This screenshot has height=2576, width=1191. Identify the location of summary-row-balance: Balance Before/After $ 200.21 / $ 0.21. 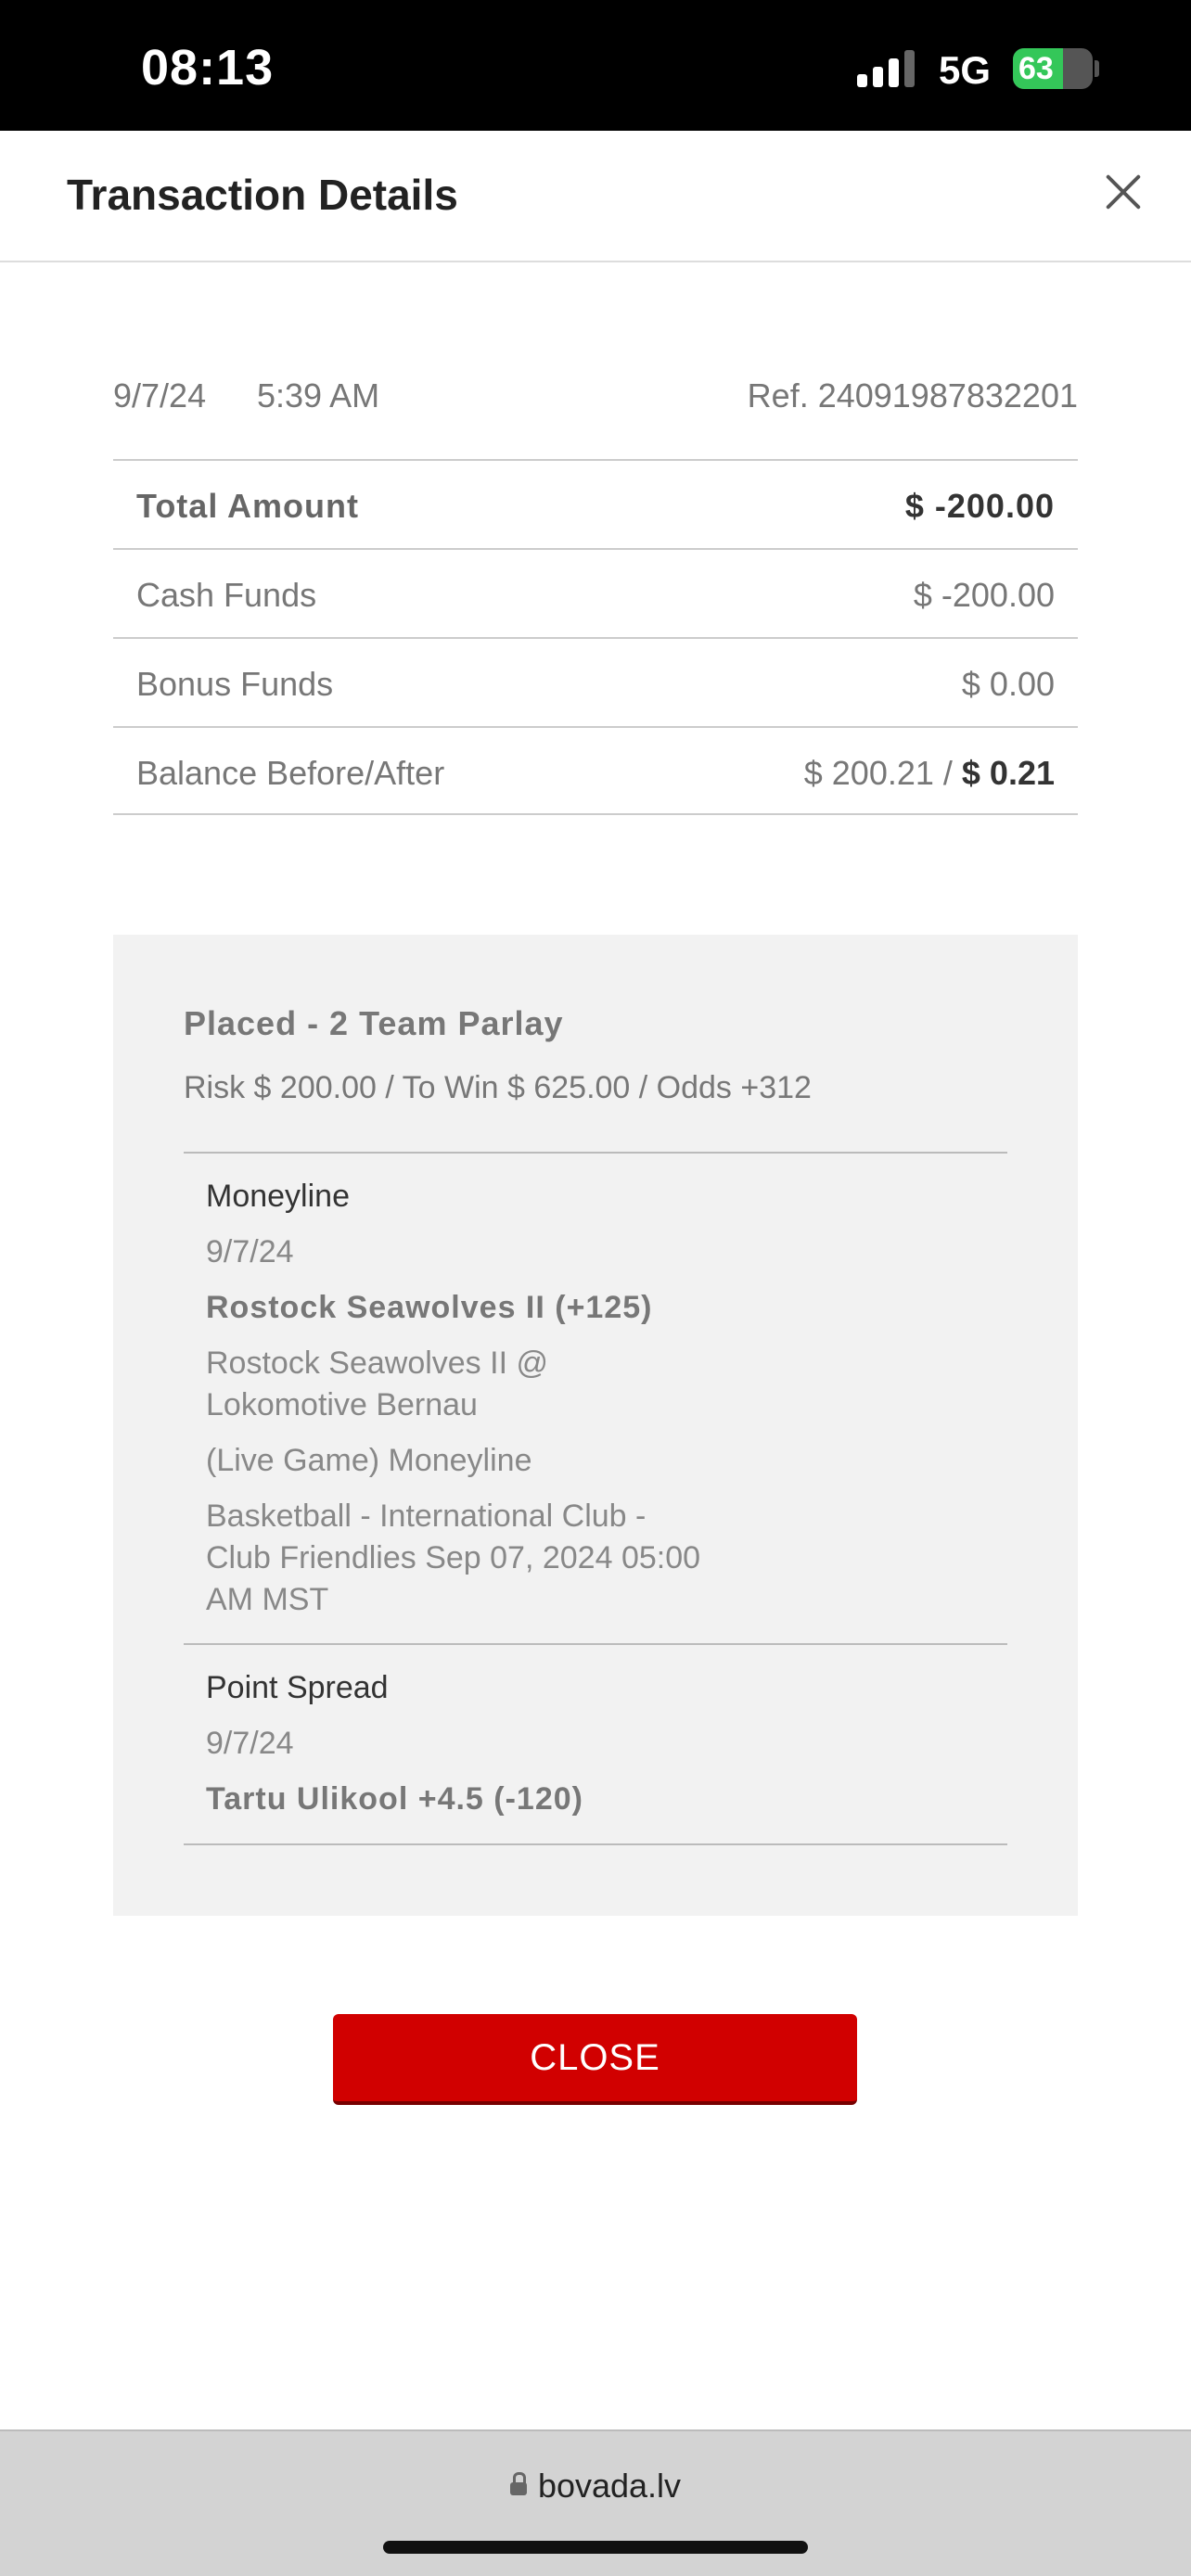
(595, 770).